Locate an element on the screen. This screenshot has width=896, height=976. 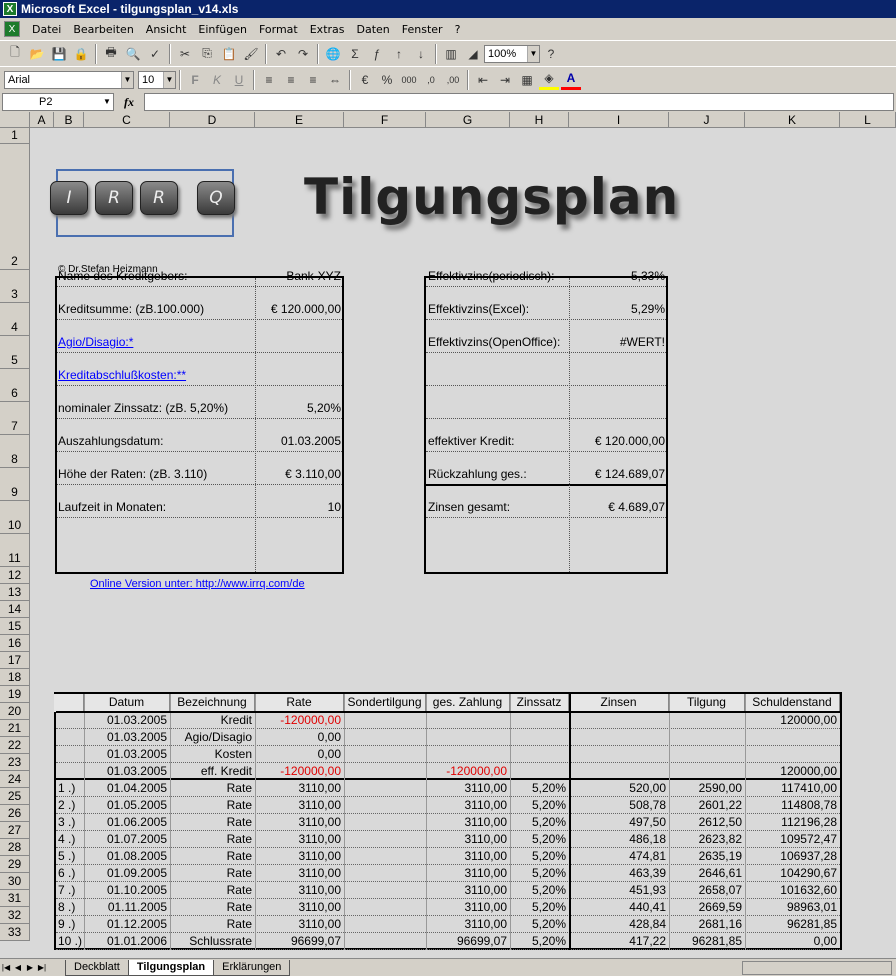
horizontal-scrollbar is located at coordinates (817, 967).